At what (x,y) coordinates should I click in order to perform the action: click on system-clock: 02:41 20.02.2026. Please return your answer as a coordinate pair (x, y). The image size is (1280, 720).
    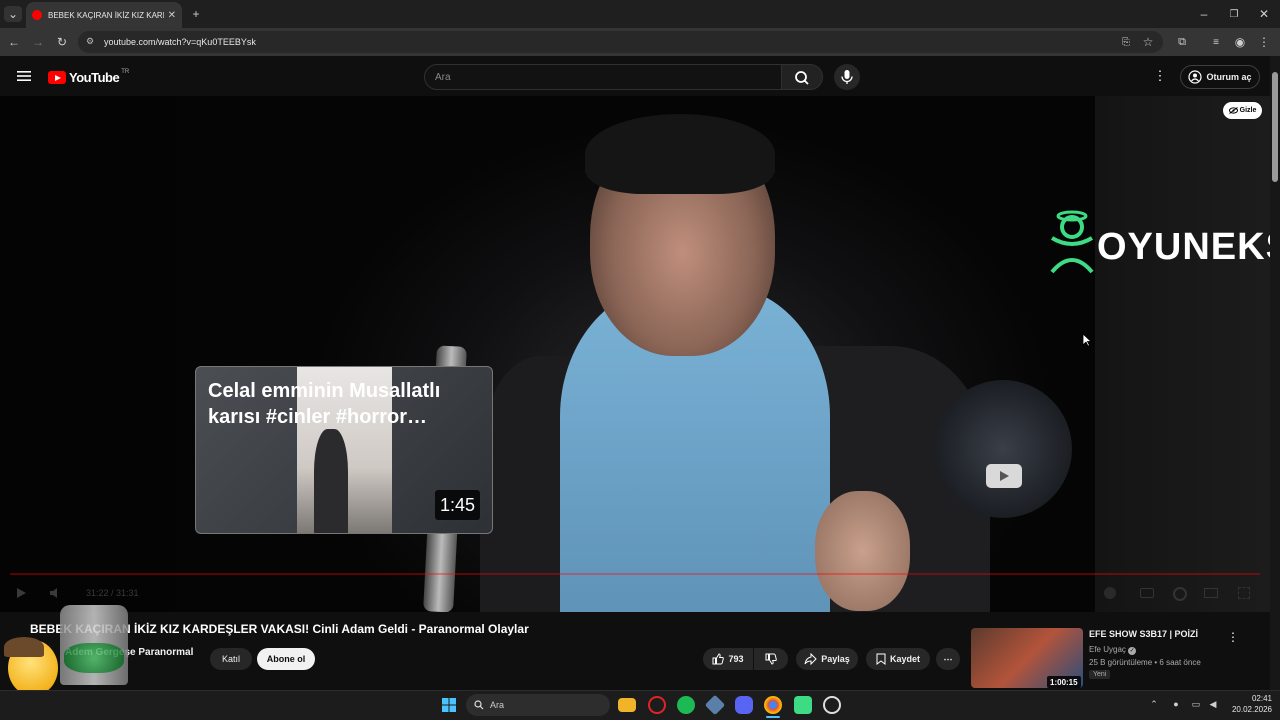
    Looking at the image, I should click on (1250, 704).